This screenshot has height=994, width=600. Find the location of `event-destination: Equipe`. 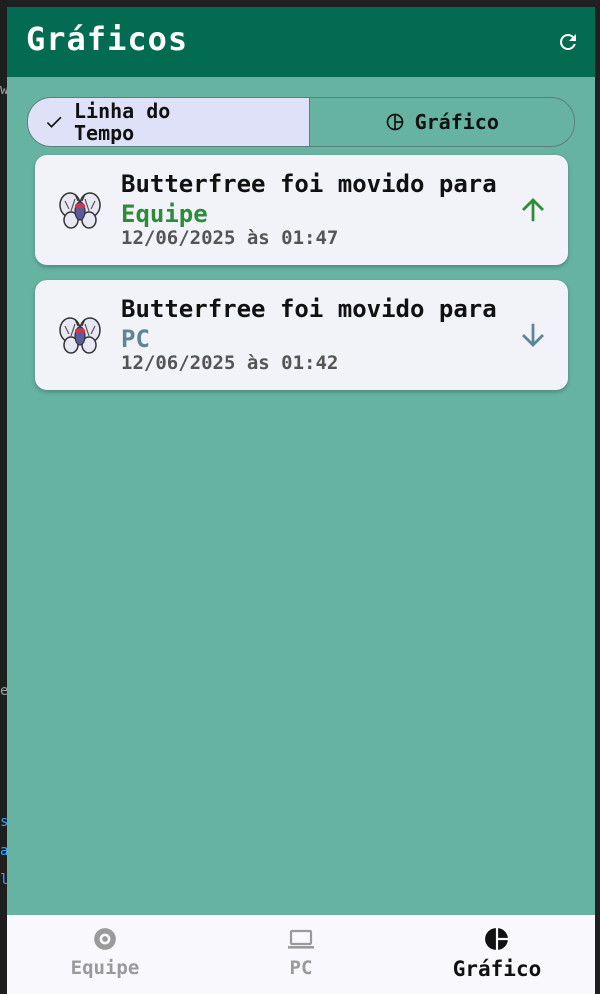

event-destination: Equipe is located at coordinates (164, 214).